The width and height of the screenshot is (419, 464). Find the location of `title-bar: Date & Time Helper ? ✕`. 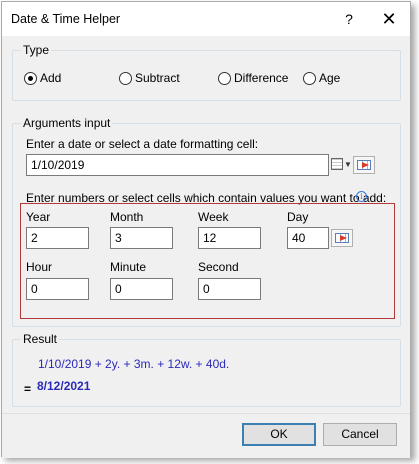

title-bar: Date & Time Helper ? ✕ is located at coordinates (206, 19).